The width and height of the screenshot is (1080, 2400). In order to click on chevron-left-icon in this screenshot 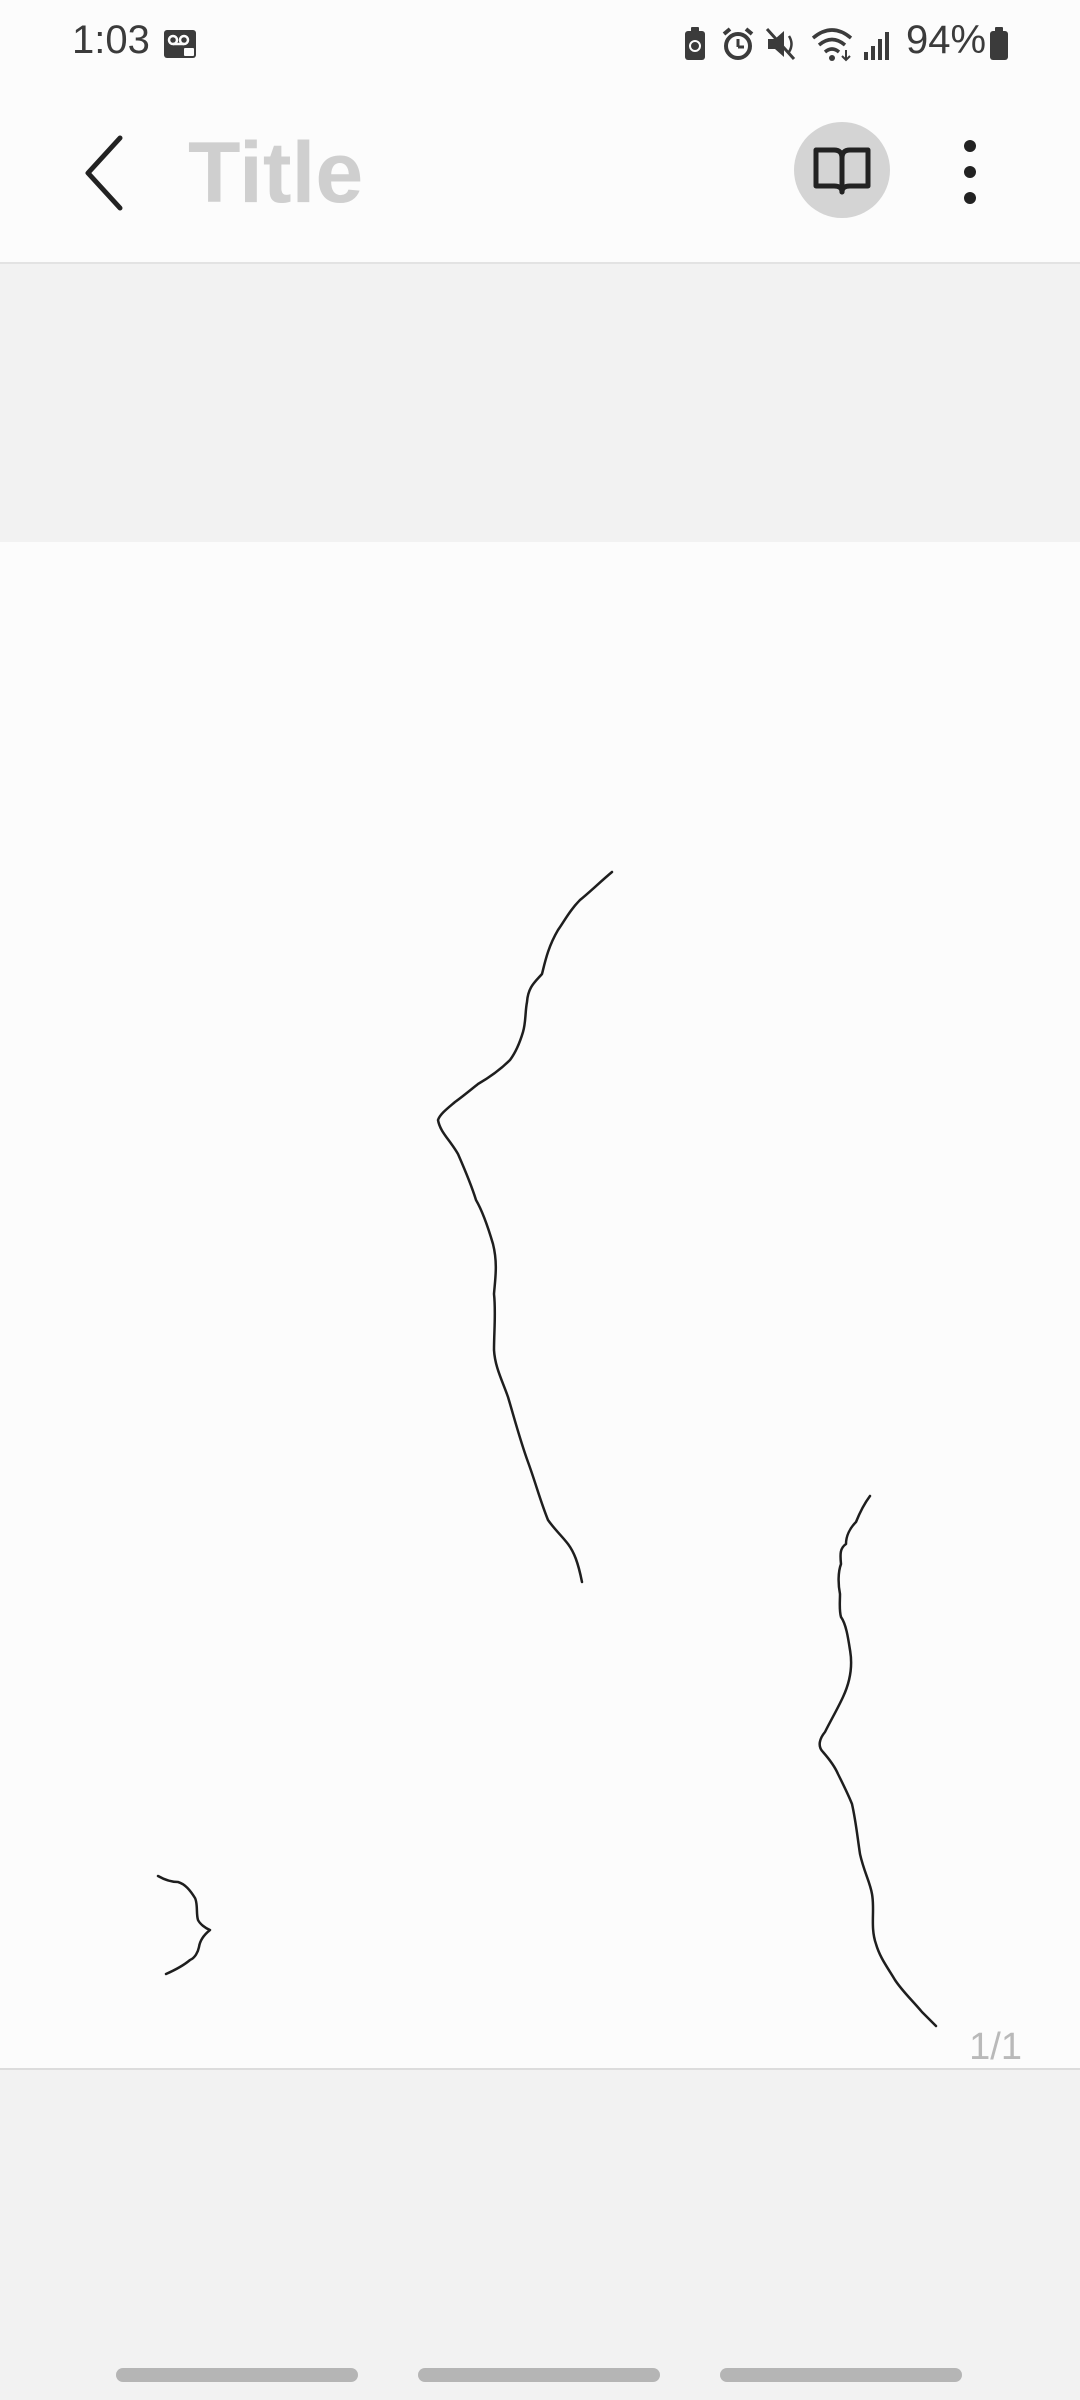, I will do `click(104, 173)`.